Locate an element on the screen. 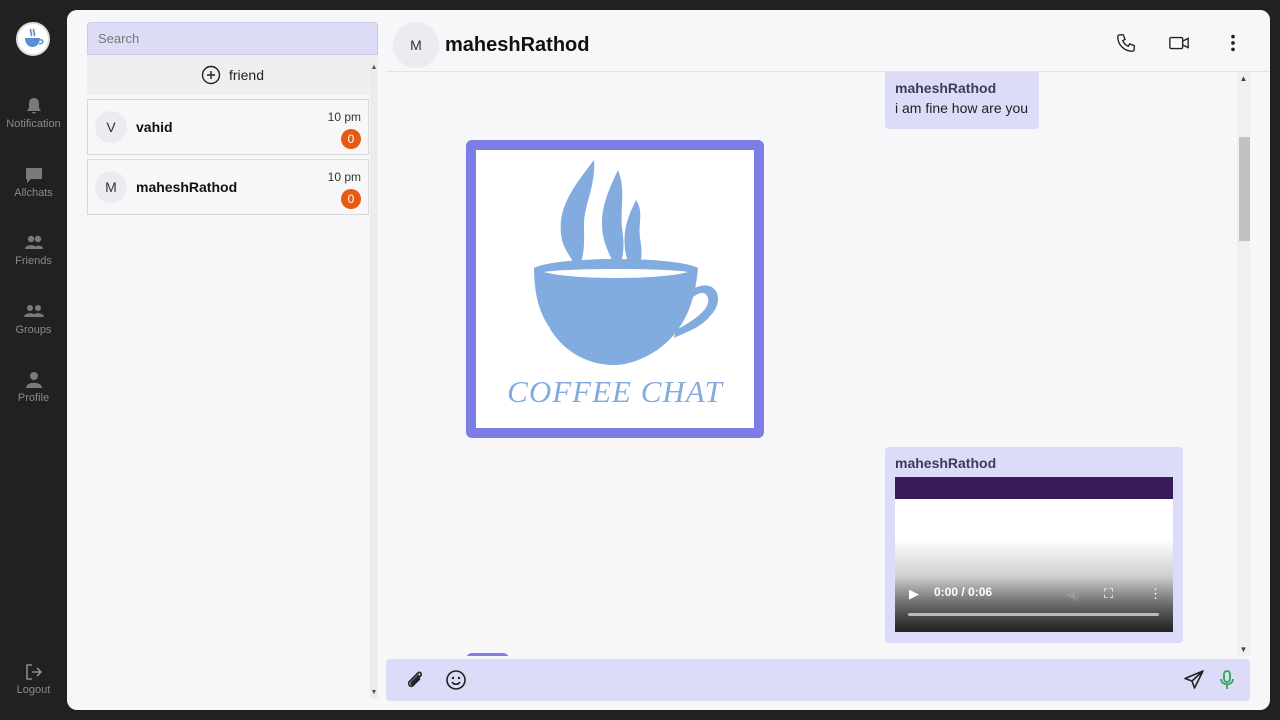 The image size is (1280, 720). nav-friends: Friends is located at coordinates (33, 250).